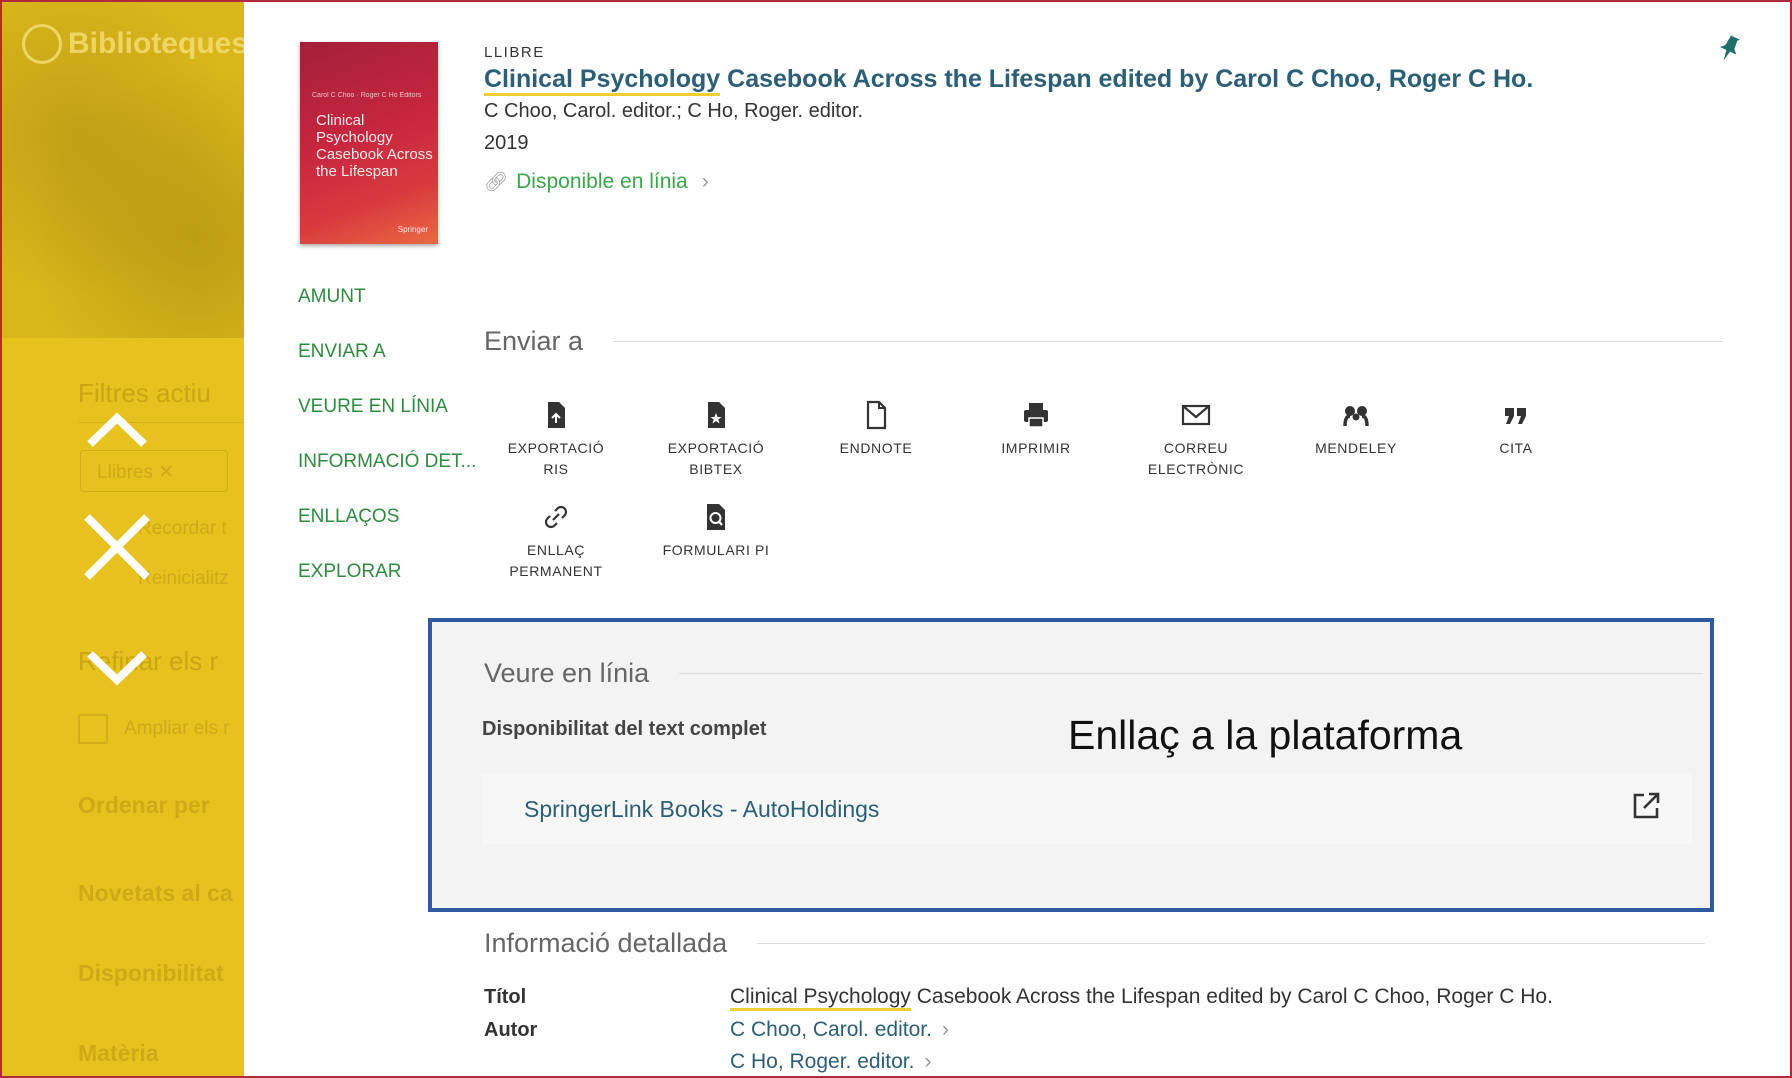  I want to click on send-to-heading: Enviar a, so click(1104, 341).